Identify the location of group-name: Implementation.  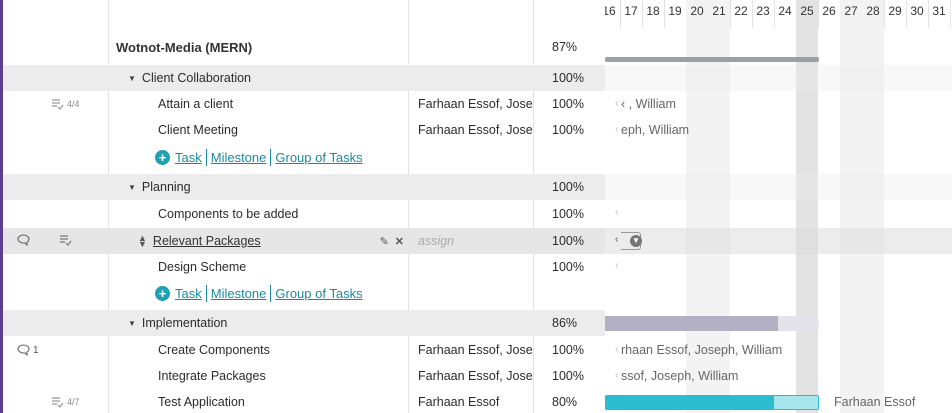
(184, 323).